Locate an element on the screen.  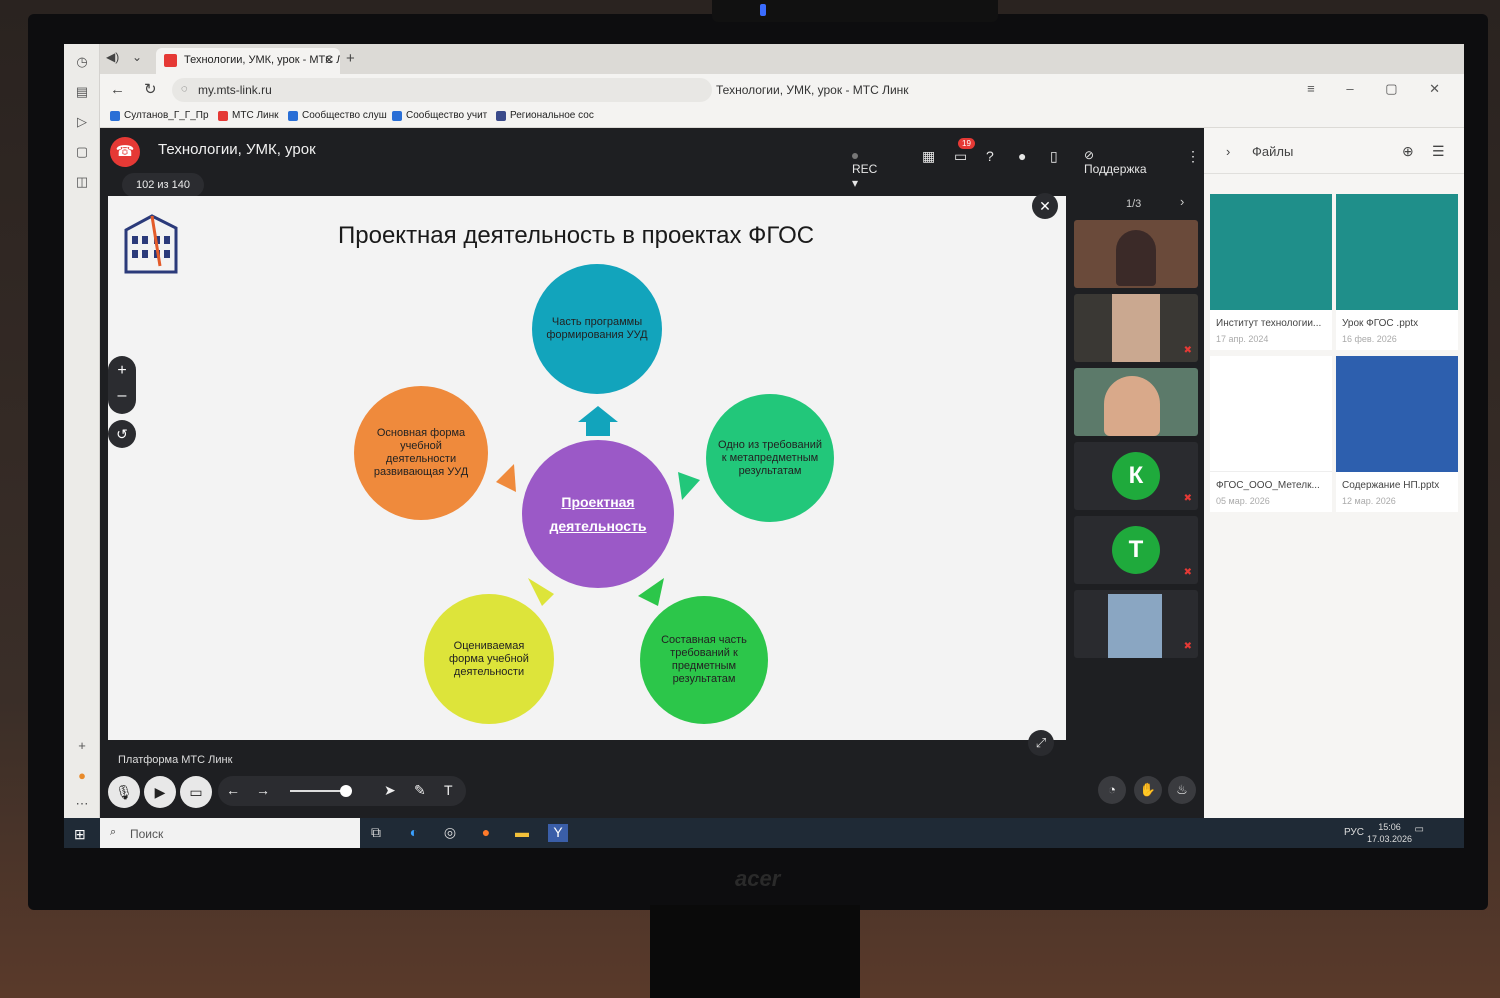
page-title: Технологии, УМК, урок - МТС Линк is located at coordinates (812, 90).